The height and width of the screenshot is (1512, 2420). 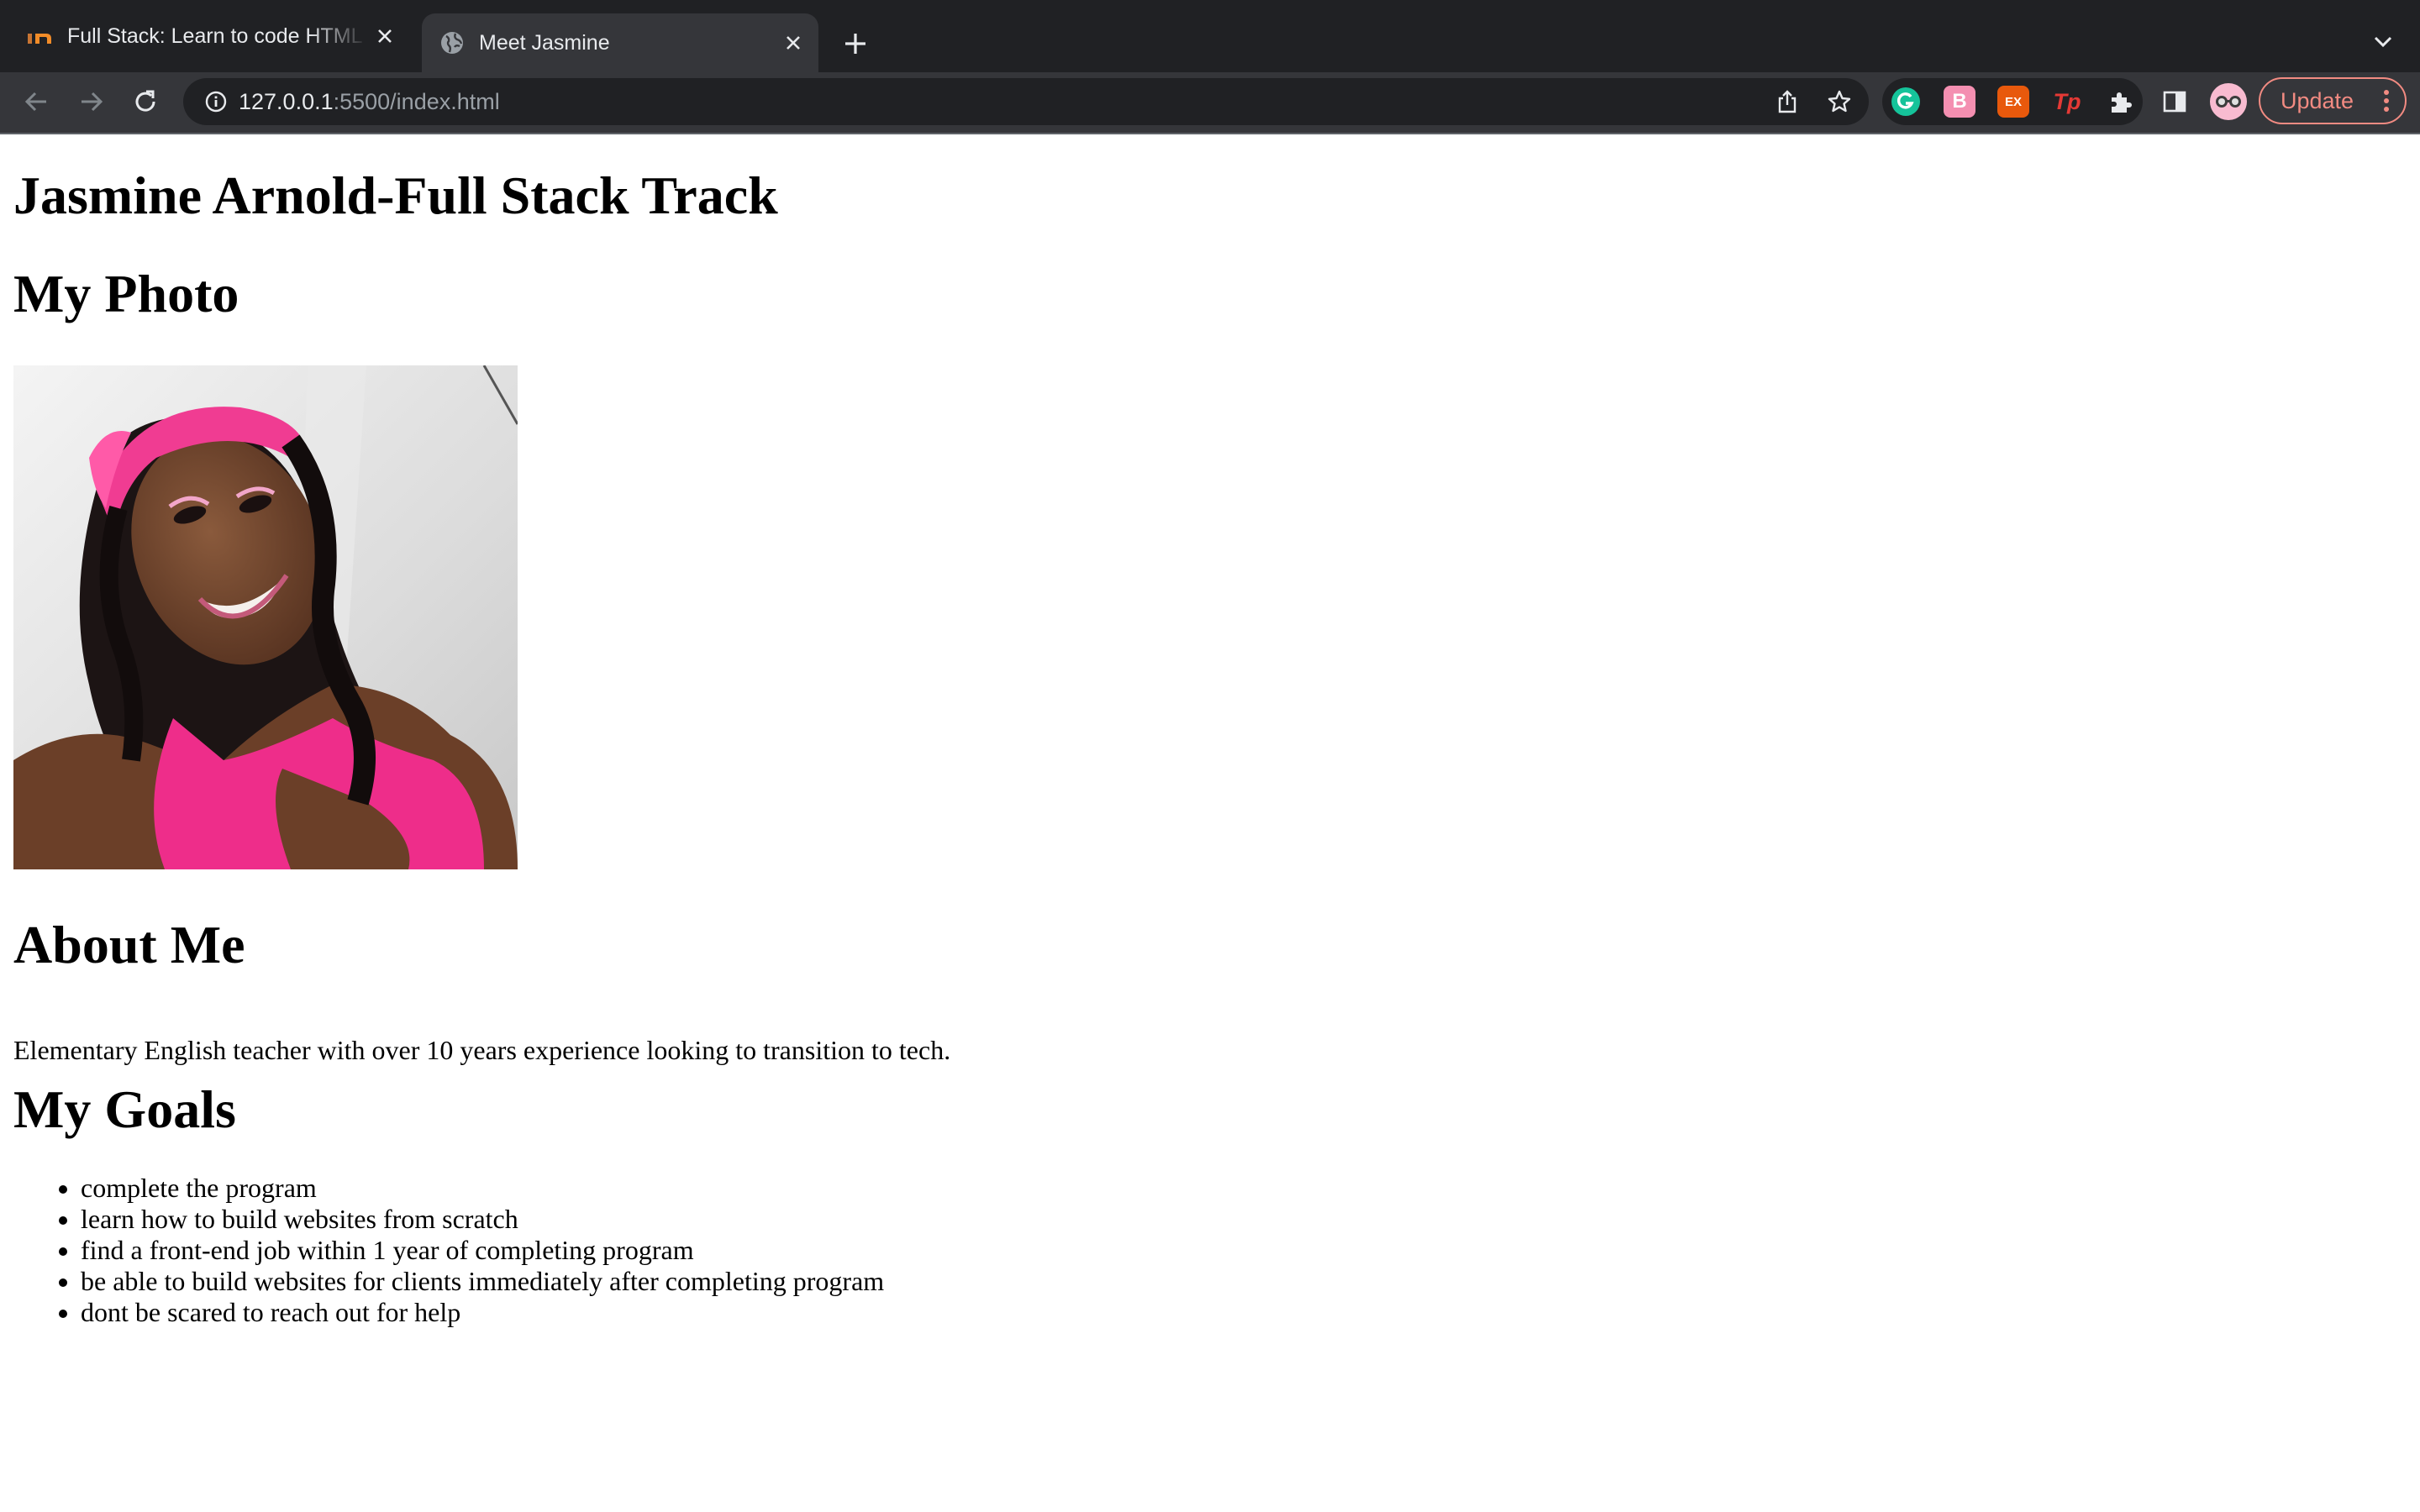 I want to click on update-button-label: Update, so click(x=2317, y=100).